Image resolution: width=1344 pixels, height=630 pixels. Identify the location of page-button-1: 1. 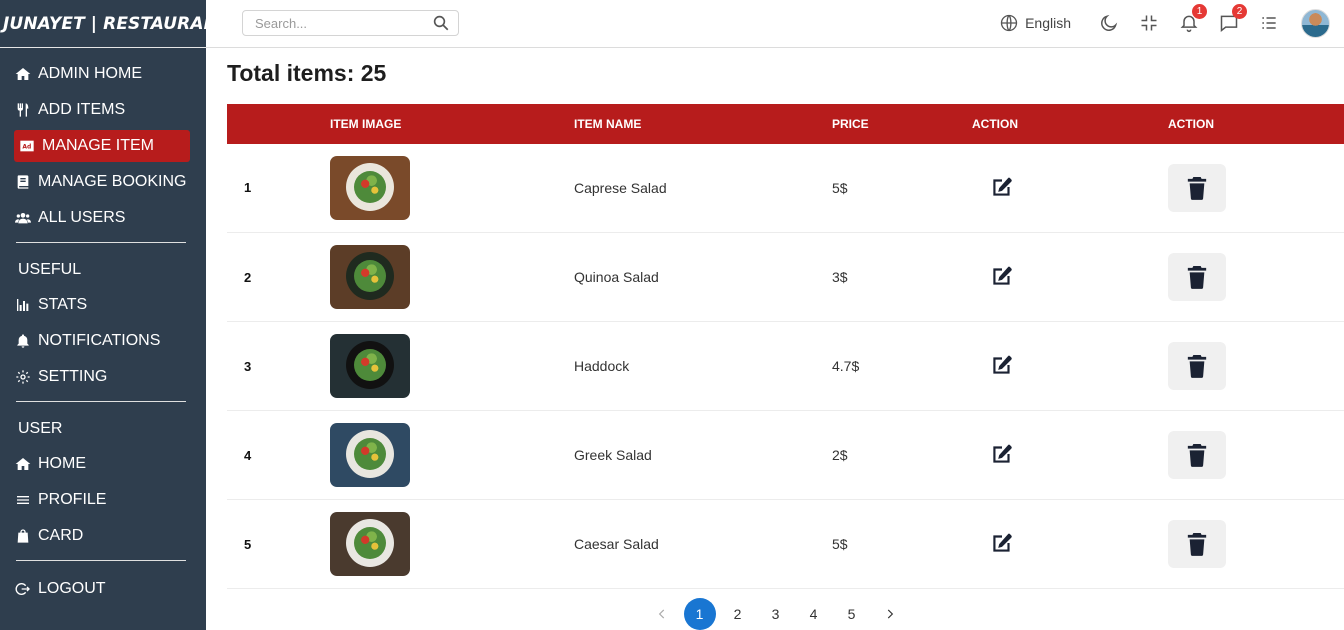
(699, 614).